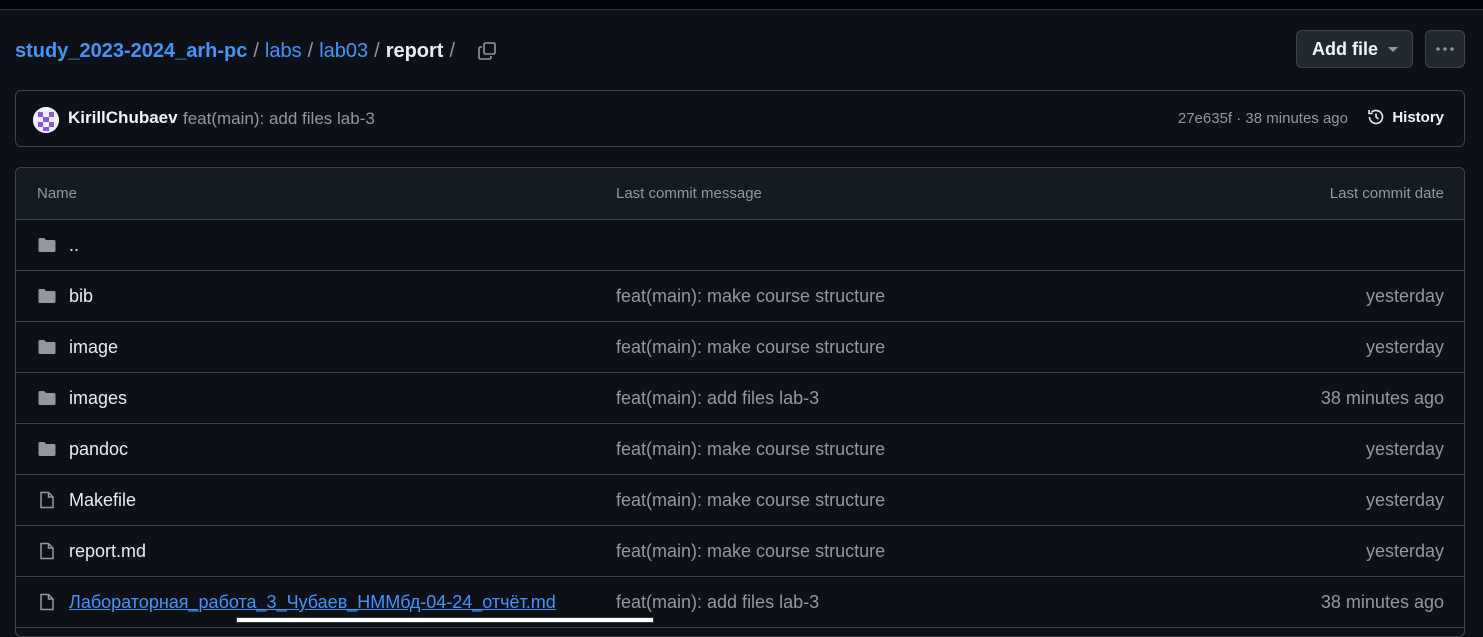 This screenshot has height=637, width=1483. What do you see at coordinates (1263, 118) in the screenshot?
I see `commit-hash-time: 27e635f · 38 minutes ago` at bounding box center [1263, 118].